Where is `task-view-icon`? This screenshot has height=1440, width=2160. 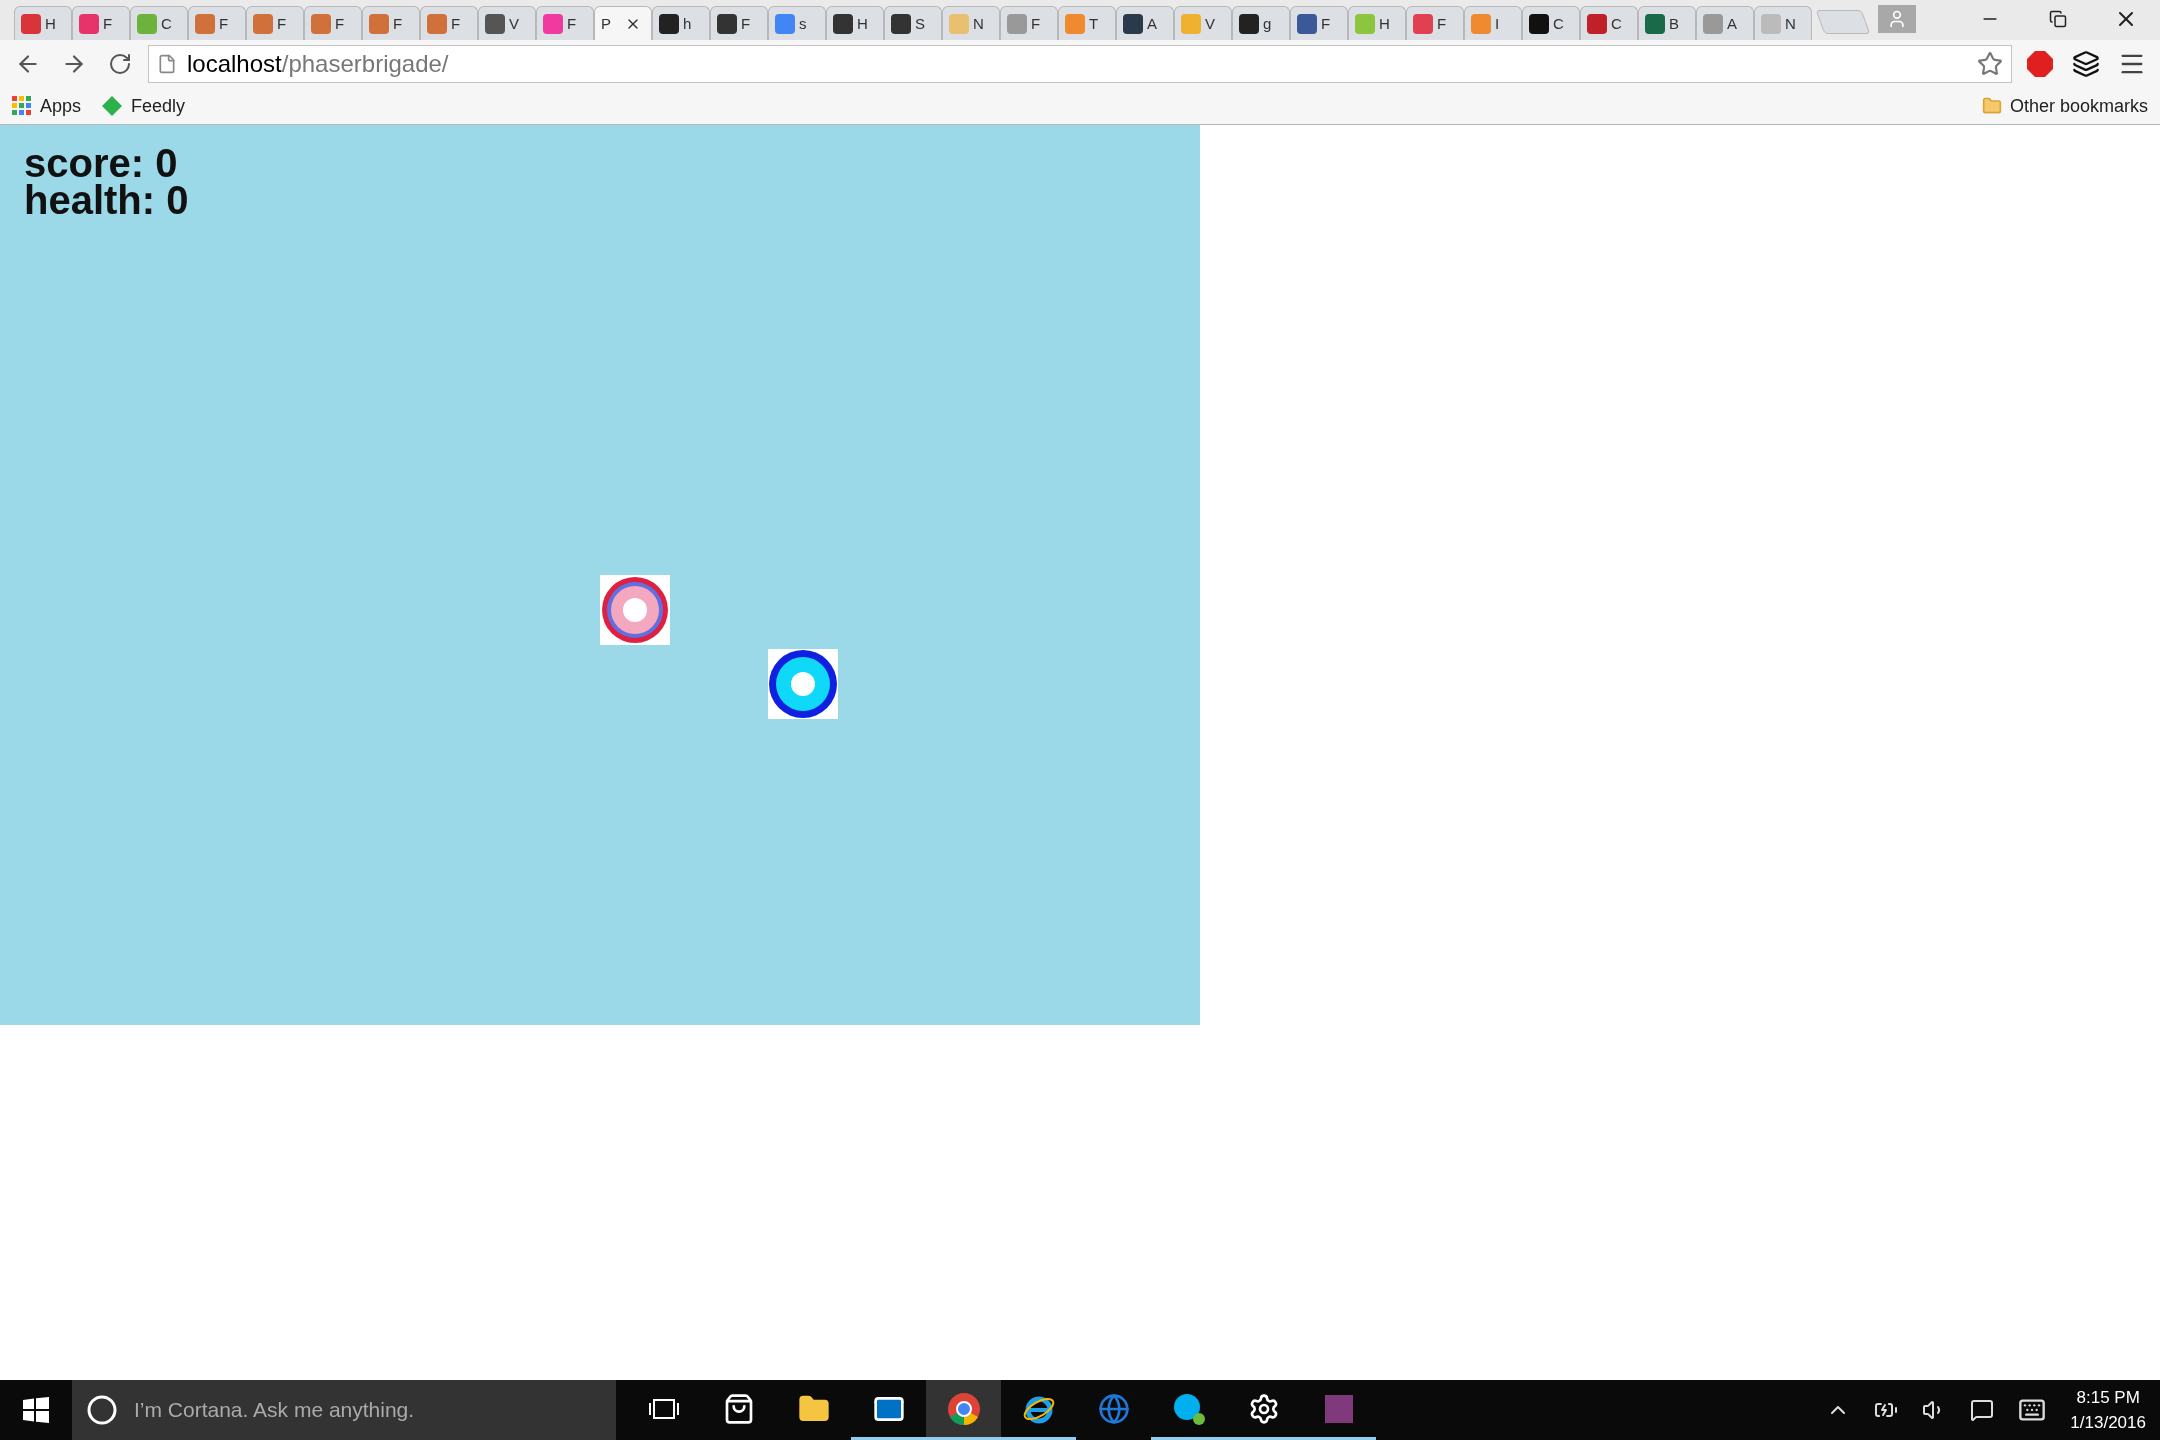 task-view-icon is located at coordinates (663, 1408).